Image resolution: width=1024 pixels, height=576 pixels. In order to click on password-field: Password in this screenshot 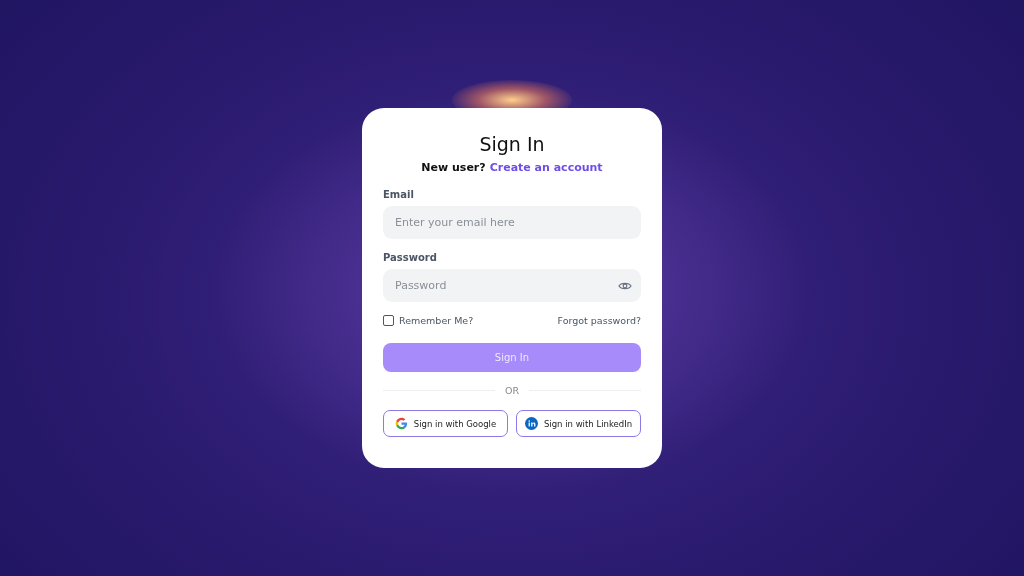, I will do `click(512, 285)`.